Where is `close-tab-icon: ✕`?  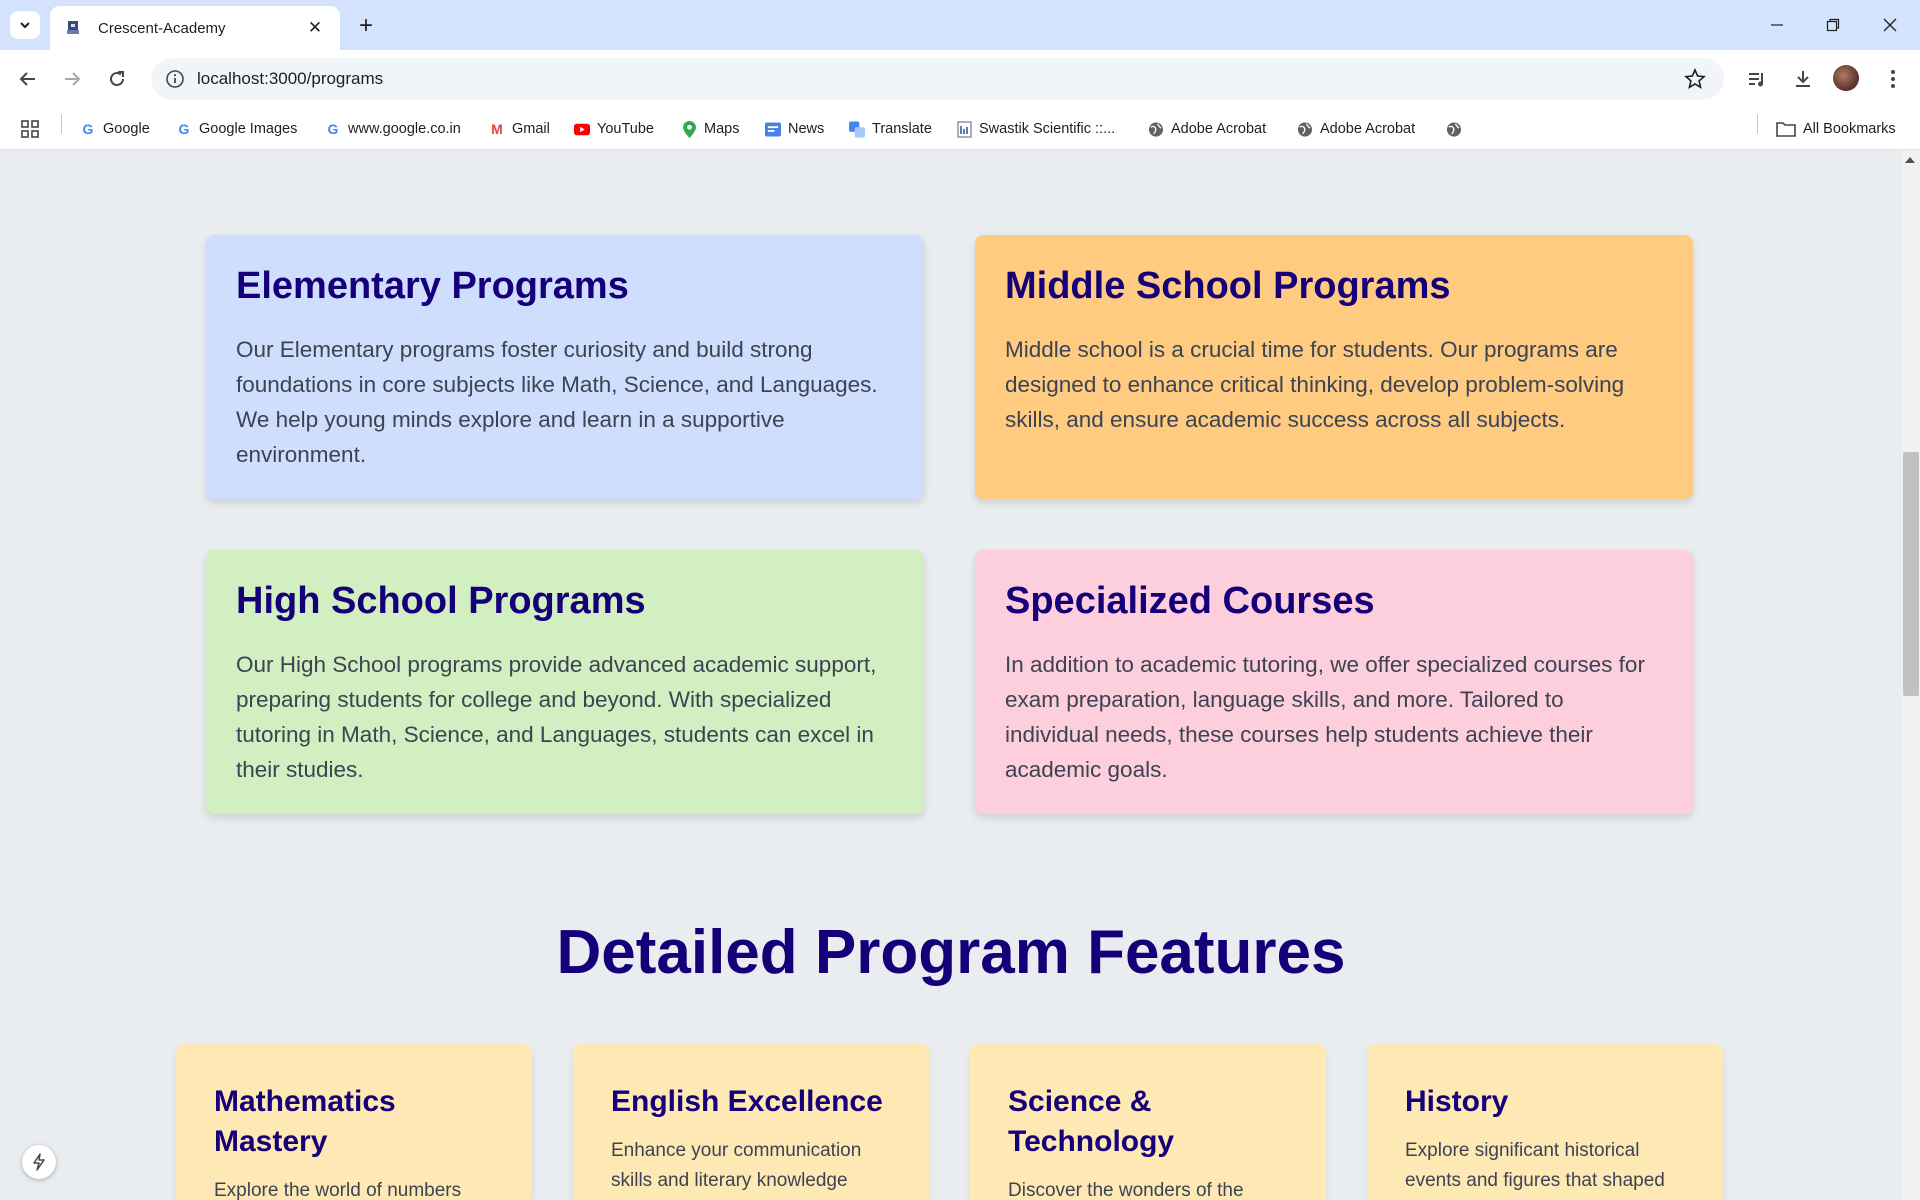 close-tab-icon: ✕ is located at coordinates (315, 28).